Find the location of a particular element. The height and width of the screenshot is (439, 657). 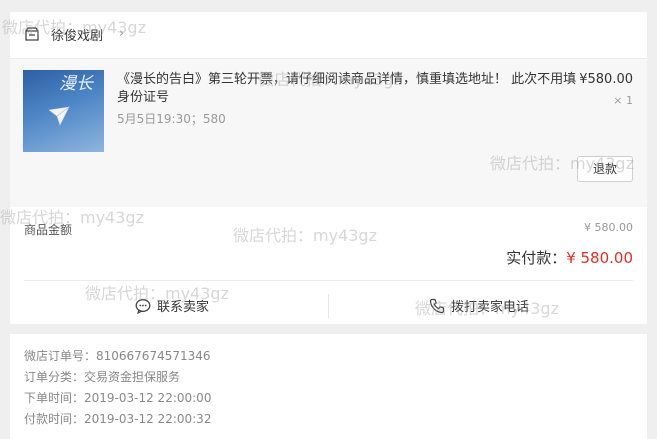

shop-name: 徐俊戏剧 is located at coordinates (77, 36).